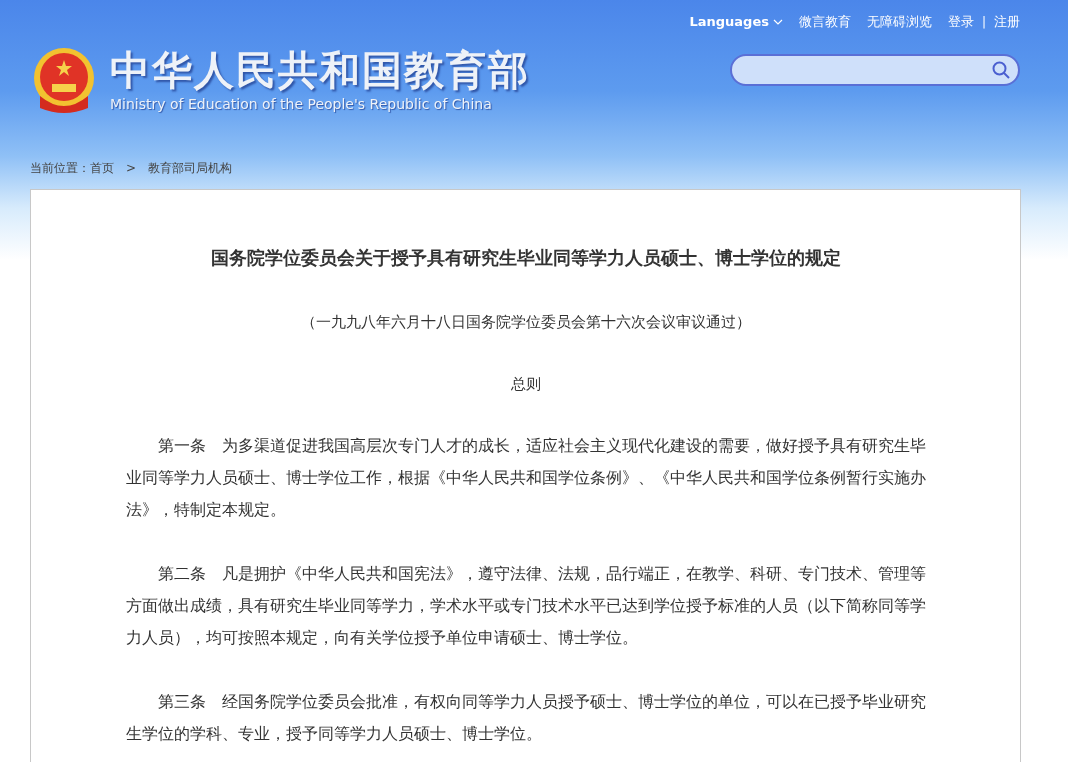 Image resolution: width=1068 pixels, height=762 pixels. I want to click on languages-dropdown: Languages, so click(736, 22).